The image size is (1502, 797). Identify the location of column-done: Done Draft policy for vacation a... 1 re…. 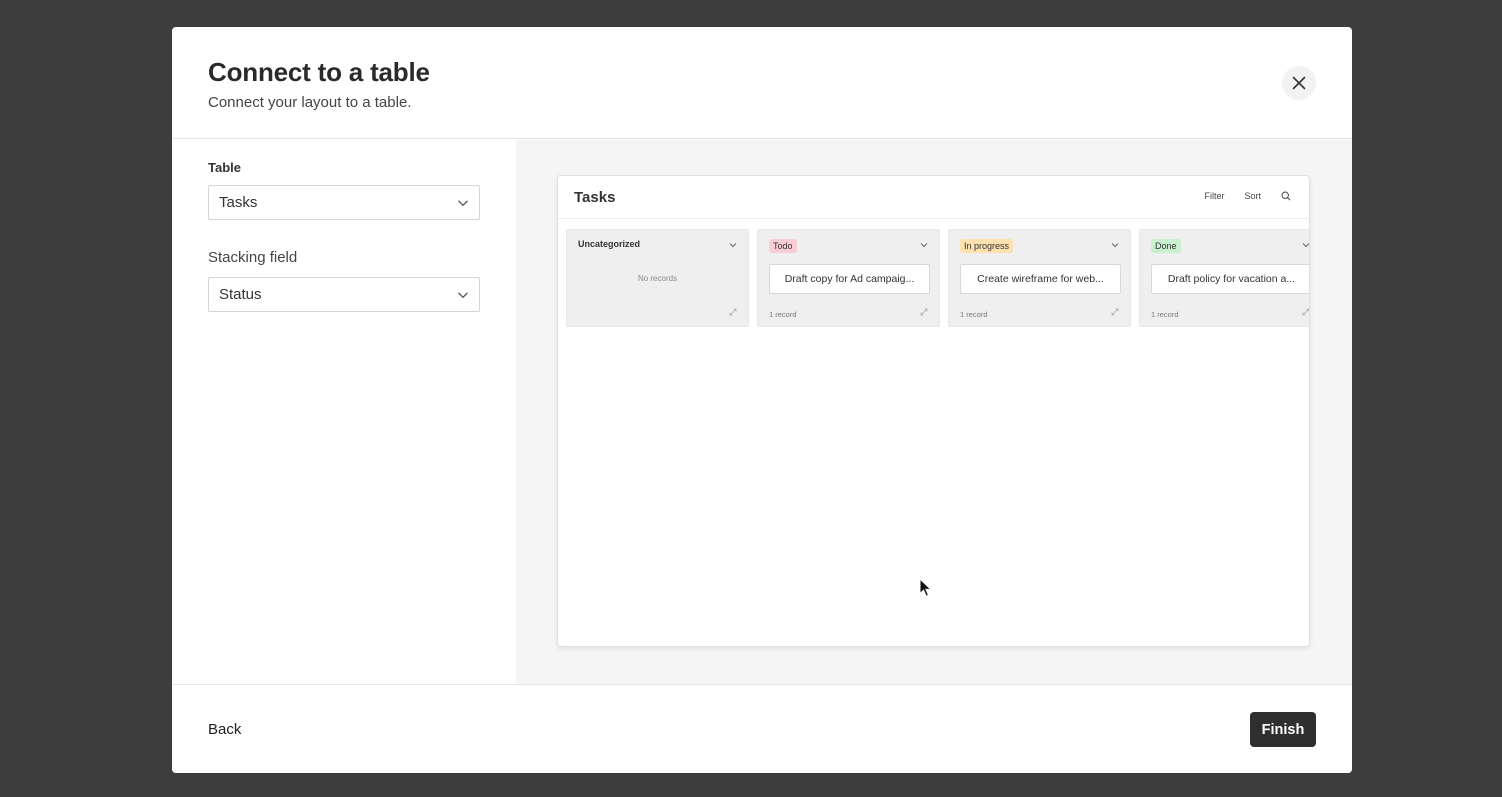
(1224, 278).